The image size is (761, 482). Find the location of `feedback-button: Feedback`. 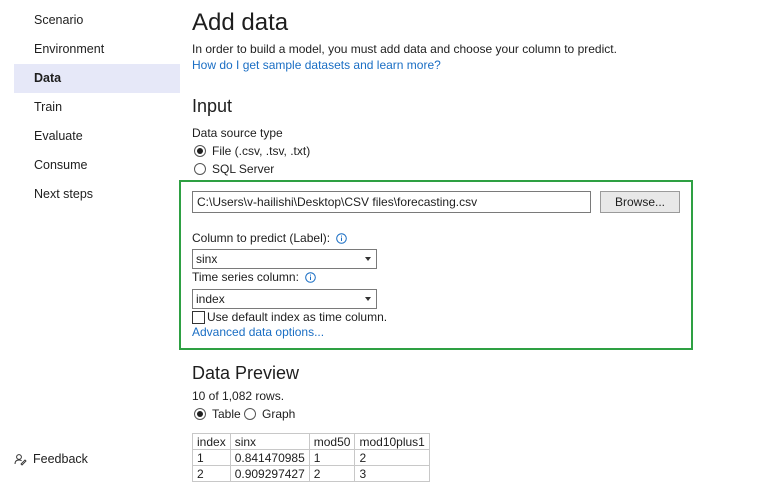

feedback-button: Feedback is located at coordinates (51, 459).